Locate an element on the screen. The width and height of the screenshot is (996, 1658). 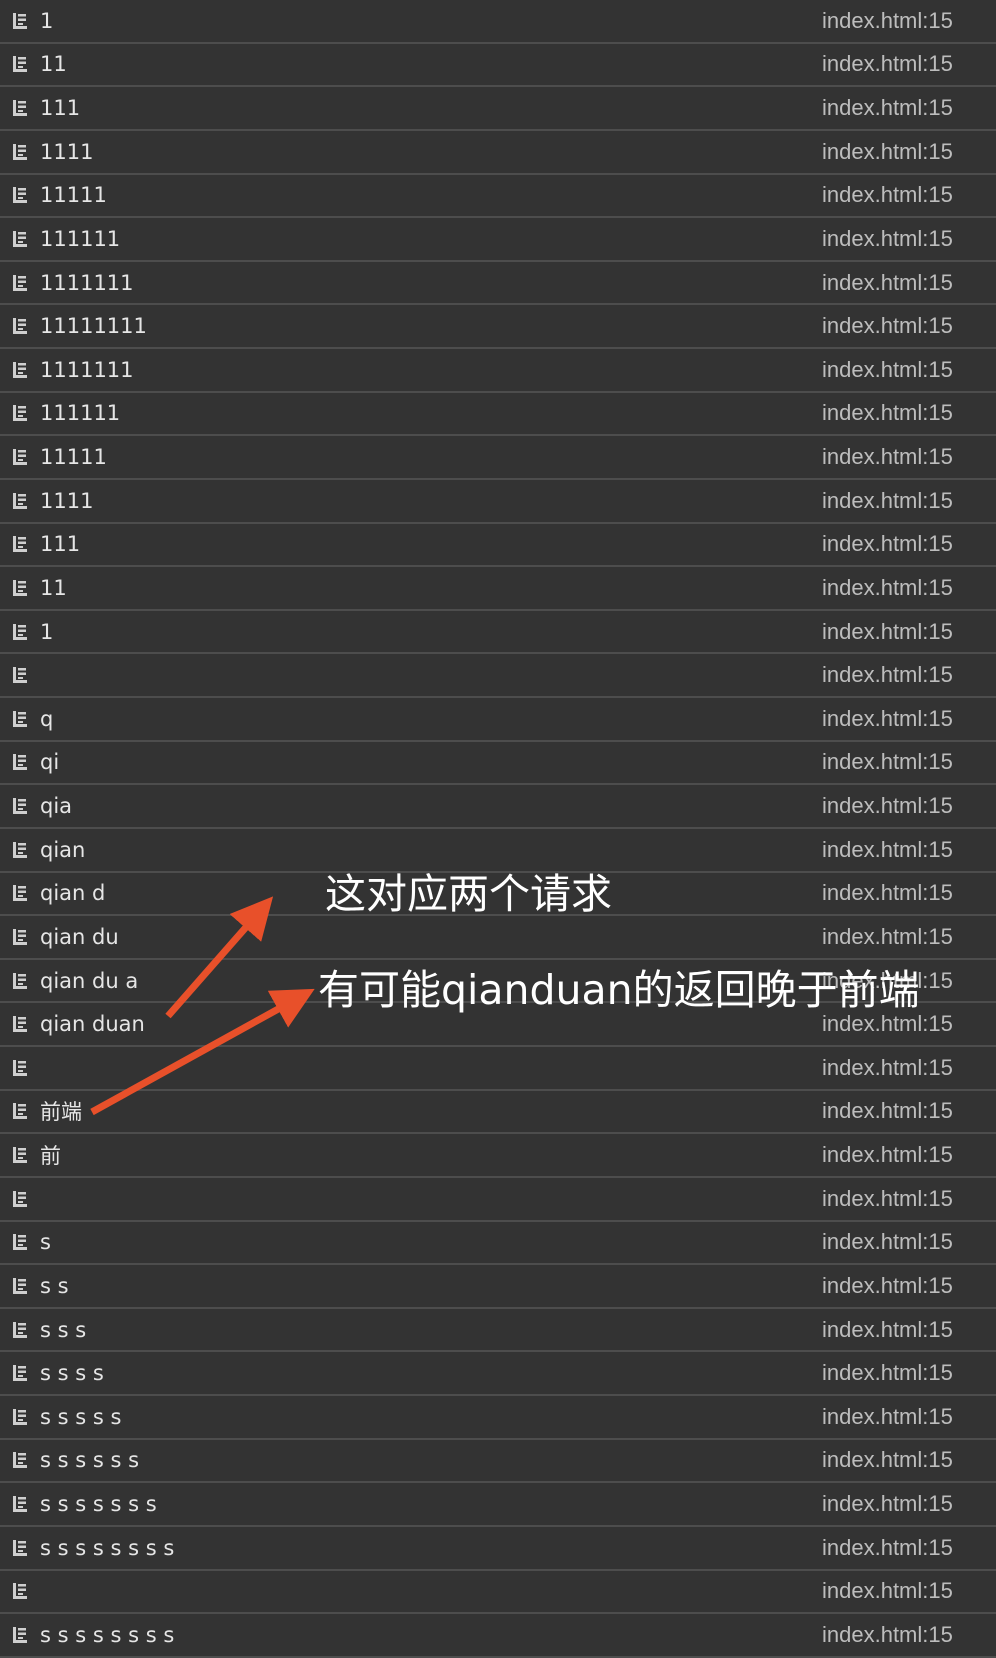
log-message: qi is located at coordinates (50, 762).